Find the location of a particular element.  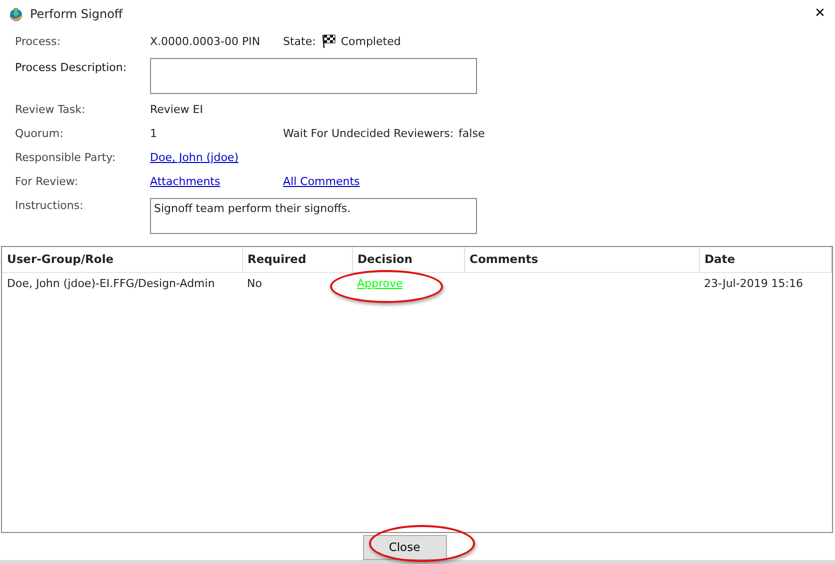

field-label: Wait For Undecided Reviewers: is located at coordinates (368, 134).